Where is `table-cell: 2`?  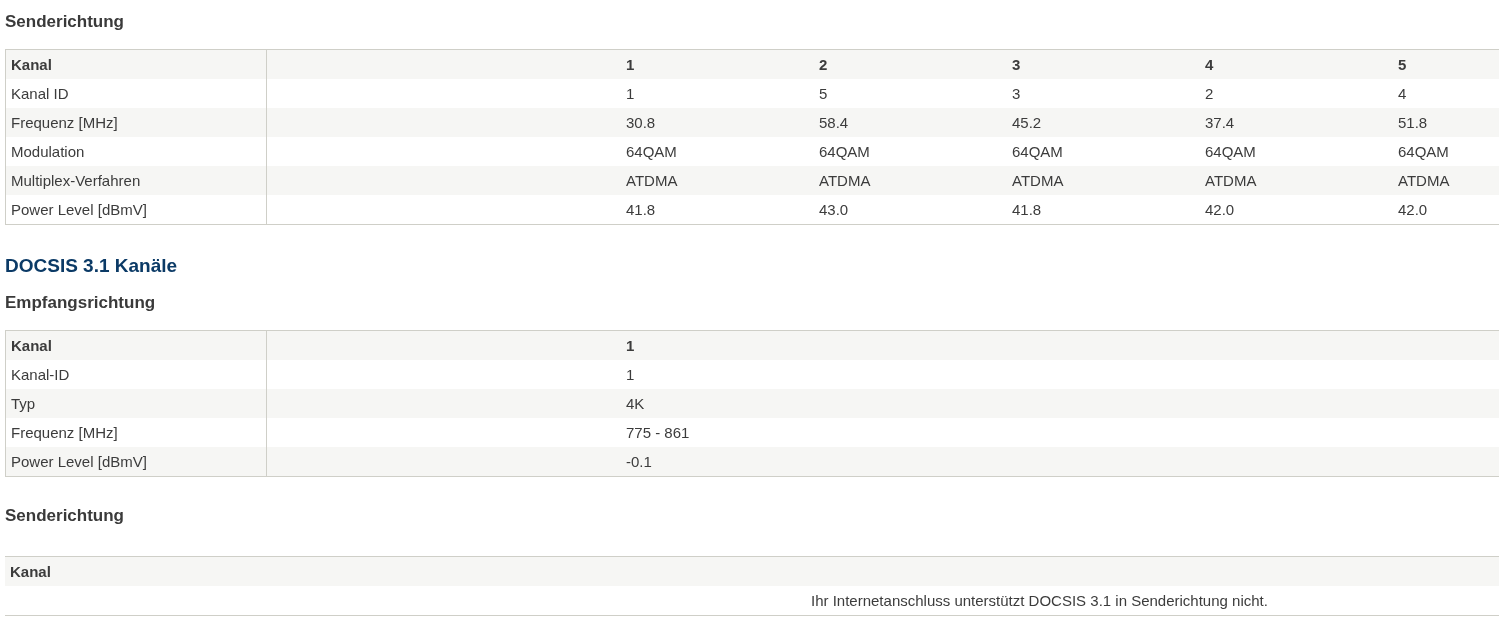 table-cell: 2 is located at coordinates (1209, 93).